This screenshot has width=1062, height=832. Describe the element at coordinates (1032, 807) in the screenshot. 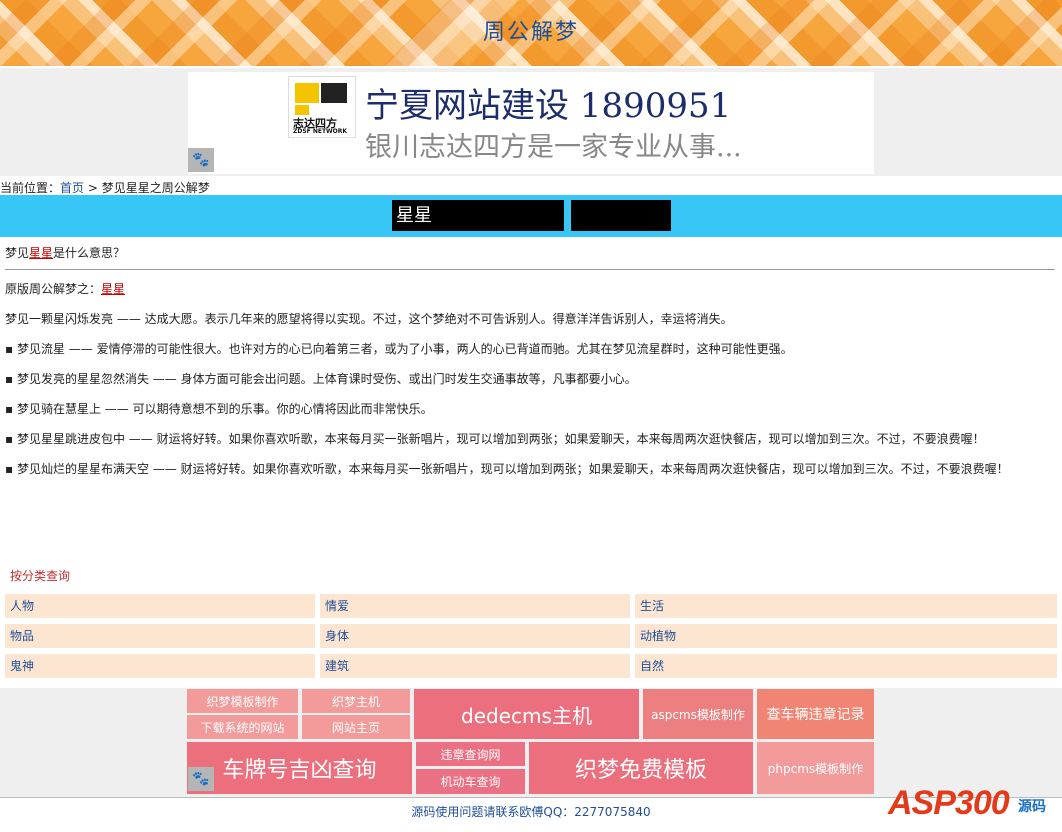

I see `watermark-cn: 源码` at that location.